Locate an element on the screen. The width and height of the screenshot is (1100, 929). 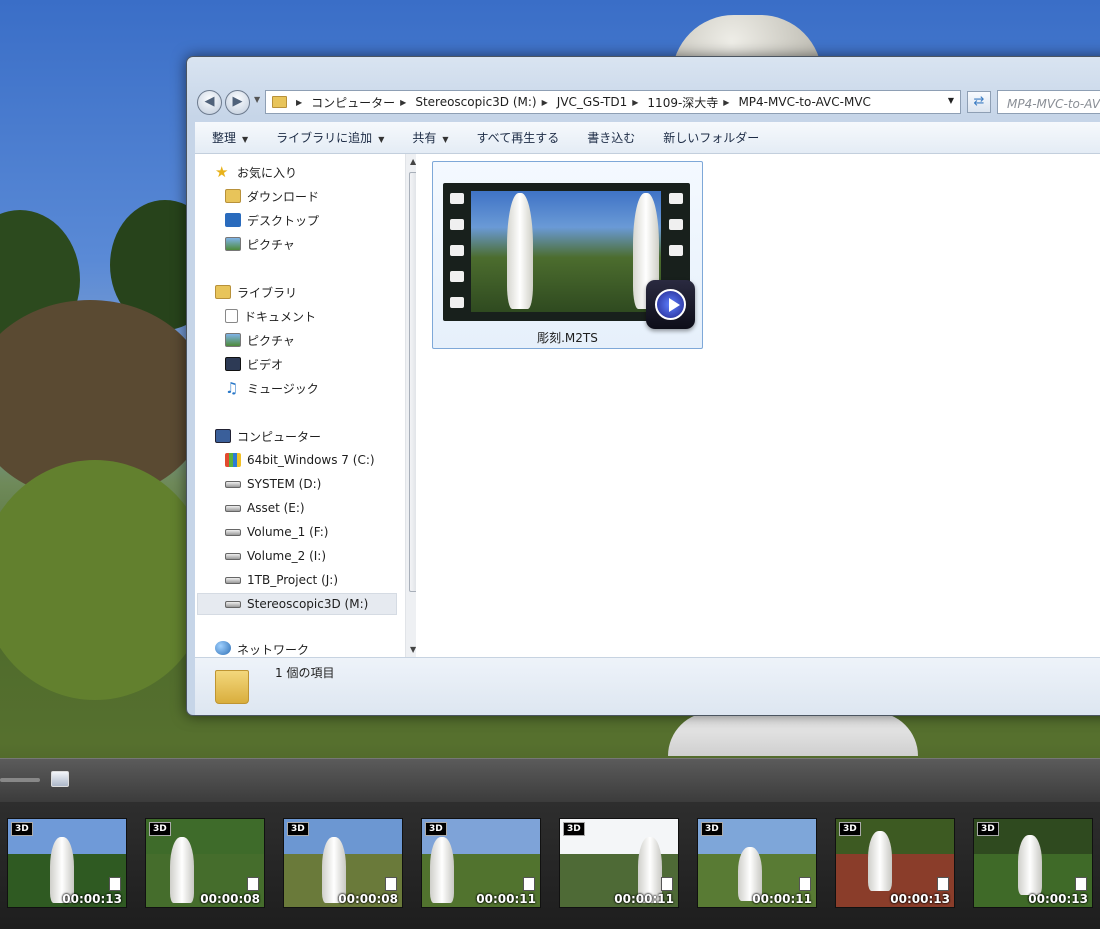
chevron-down-icon: ▼ is located at coordinates (381, 139).